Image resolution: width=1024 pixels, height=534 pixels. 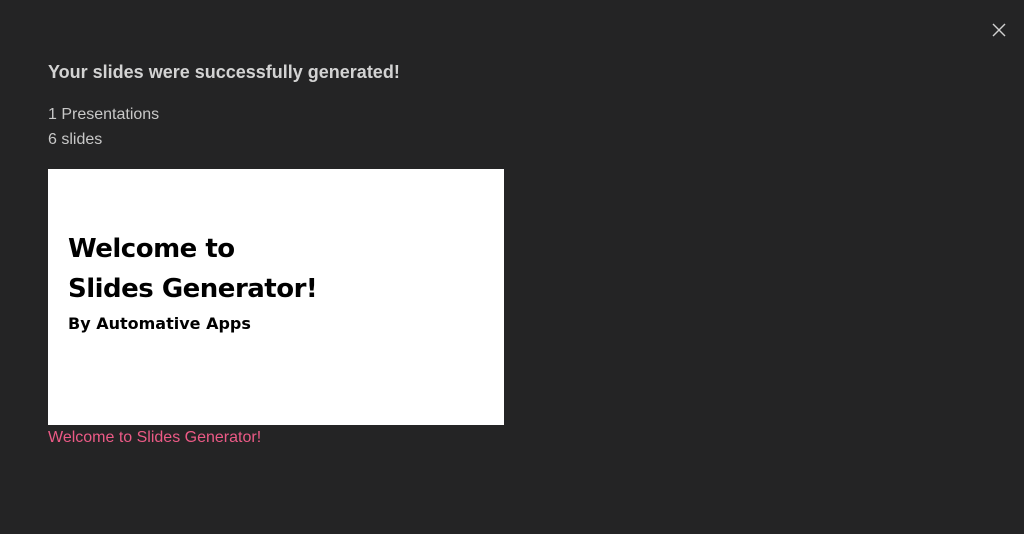 I want to click on close-button, so click(x=999, y=30).